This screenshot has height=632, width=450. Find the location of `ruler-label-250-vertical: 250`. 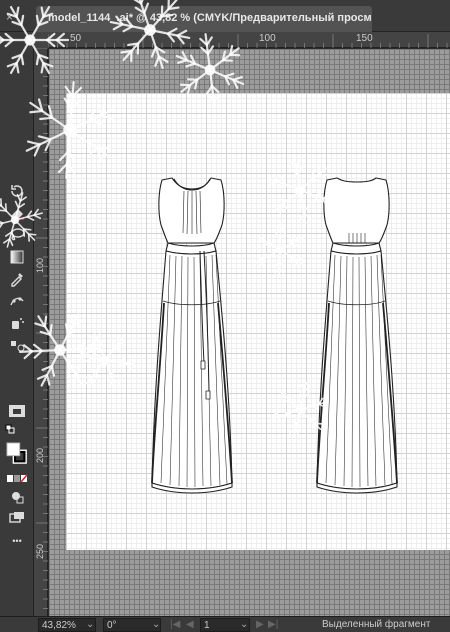

ruler-label-250-vertical: 250 is located at coordinates (40, 552).